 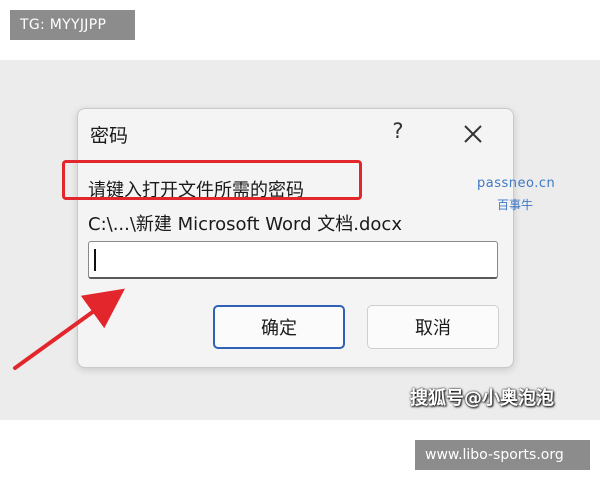 What do you see at coordinates (212, 180) in the screenshot?
I see `highlight-annotation-box` at bounding box center [212, 180].